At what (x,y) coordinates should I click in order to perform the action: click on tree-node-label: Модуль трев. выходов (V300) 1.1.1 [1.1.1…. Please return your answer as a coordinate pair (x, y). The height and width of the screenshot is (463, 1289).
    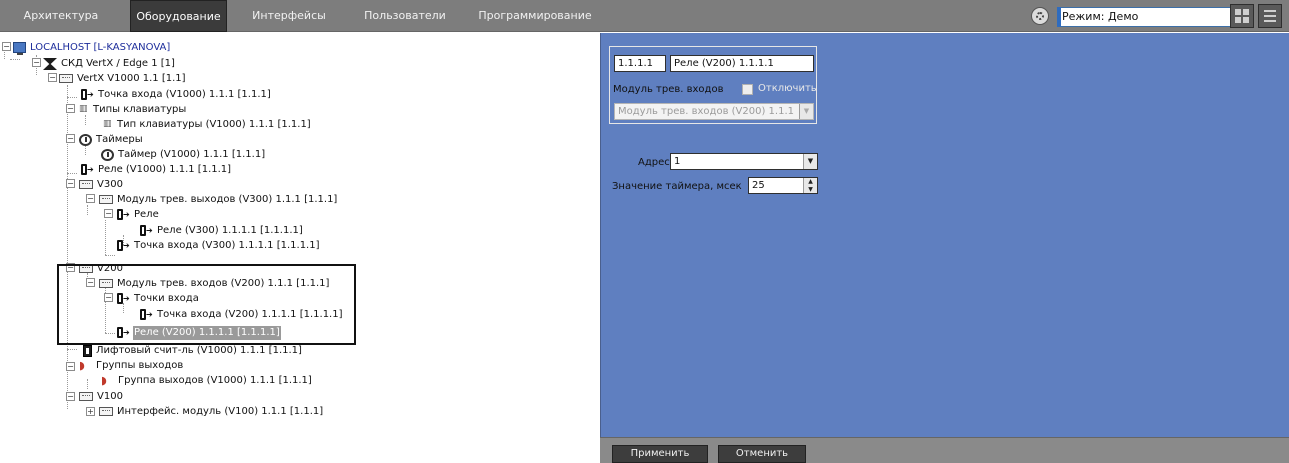
    Looking at the image, I should click on (227, 199).